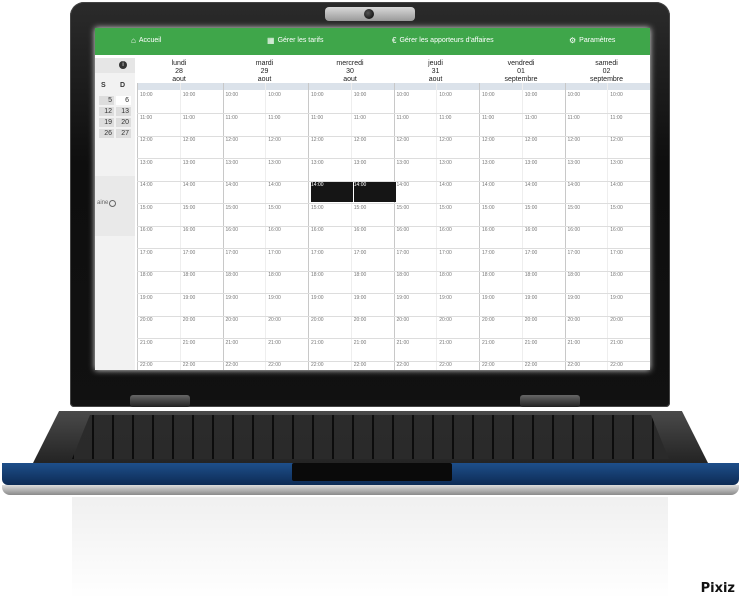 The height and width of the screenshot is (600, 741). Describe the element at coordinates (179, 72) in the screenshot. I see `day-header: lundi 28 aout` at that location.